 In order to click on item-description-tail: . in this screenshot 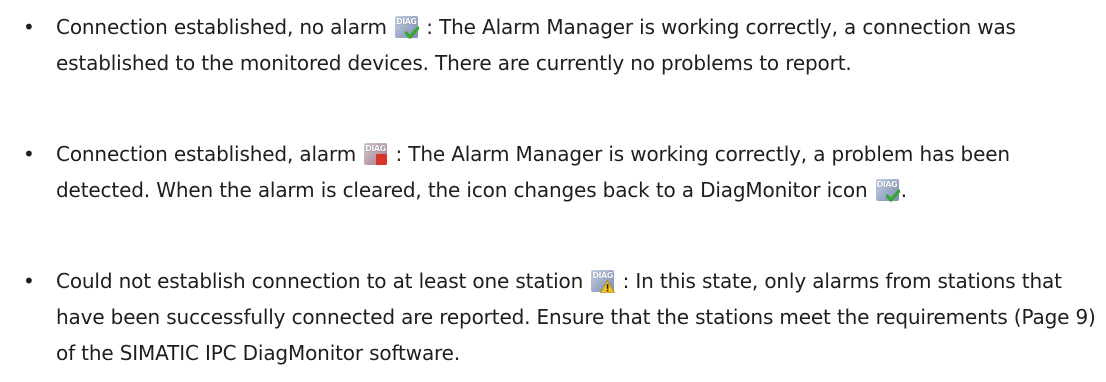, I will do `click(903, 190)`.